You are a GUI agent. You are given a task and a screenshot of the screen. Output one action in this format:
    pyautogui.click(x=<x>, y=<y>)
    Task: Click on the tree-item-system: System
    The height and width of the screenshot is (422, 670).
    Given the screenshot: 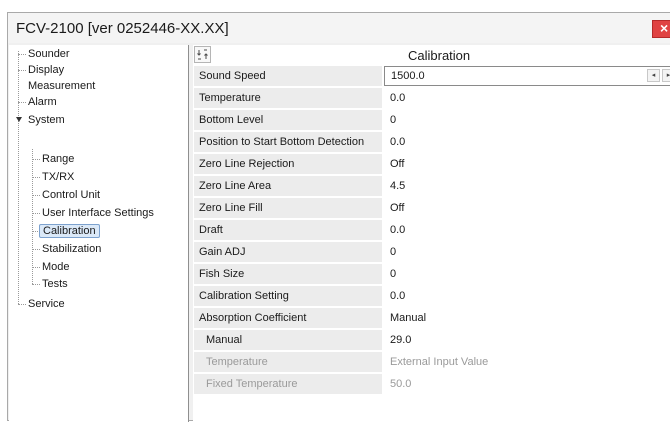 What is the action you would take?
    pyautogui.click(x=40, y=120)
    